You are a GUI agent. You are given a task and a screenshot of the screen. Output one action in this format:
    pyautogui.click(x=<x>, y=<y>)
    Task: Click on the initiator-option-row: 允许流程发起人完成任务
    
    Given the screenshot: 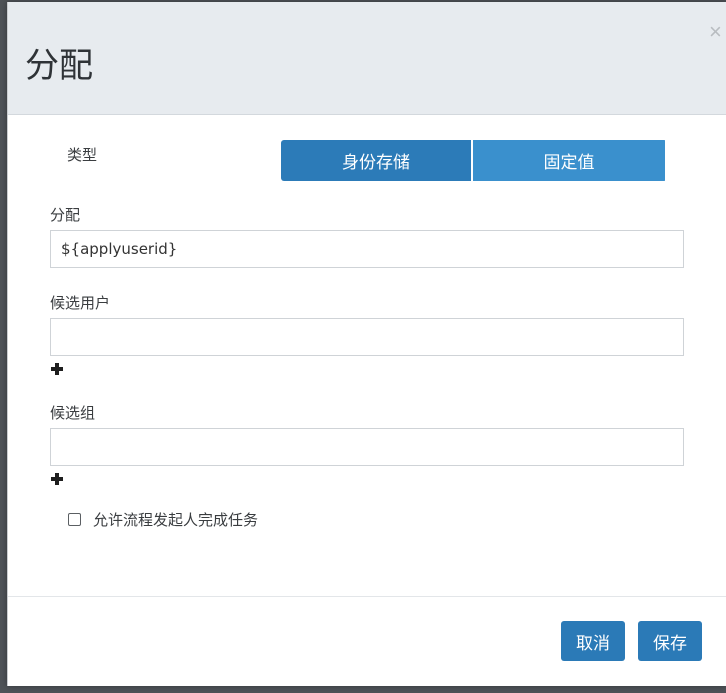 What is the action you would take?
    pyautogui.click(x=163, y=519)
    